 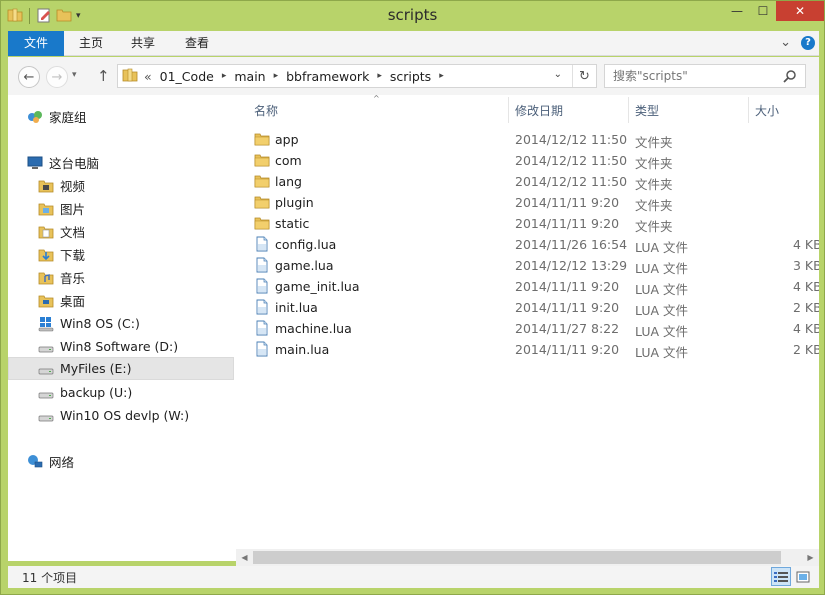 I want to click on table-row: com 2014/12/12 11:50 文件夹, so click(x=527, y=160).